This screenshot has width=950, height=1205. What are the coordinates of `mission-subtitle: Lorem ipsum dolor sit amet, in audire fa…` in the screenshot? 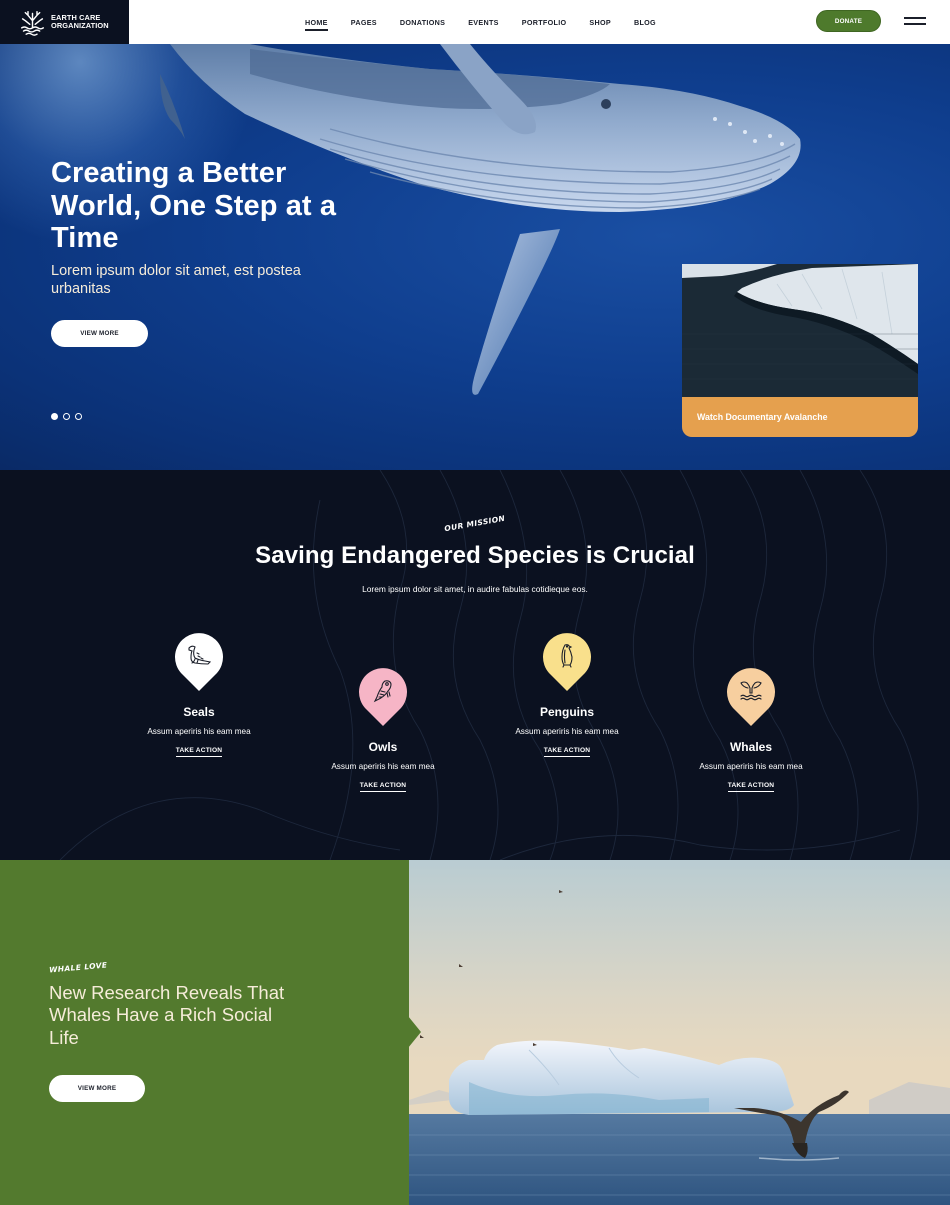 It's located at (475, 589).